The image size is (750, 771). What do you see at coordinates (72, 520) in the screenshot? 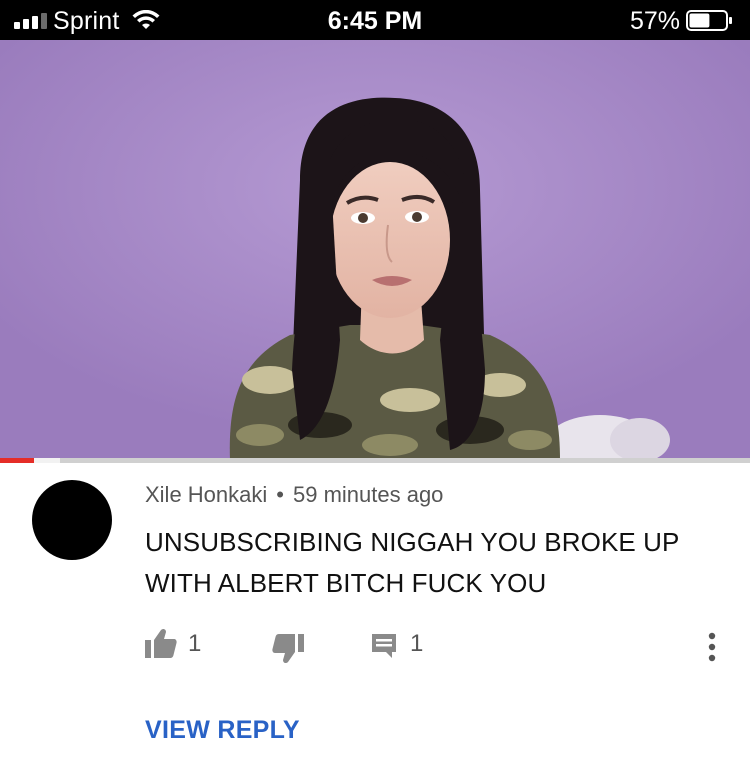
I see `avatar` at bounding box center [72, 520].